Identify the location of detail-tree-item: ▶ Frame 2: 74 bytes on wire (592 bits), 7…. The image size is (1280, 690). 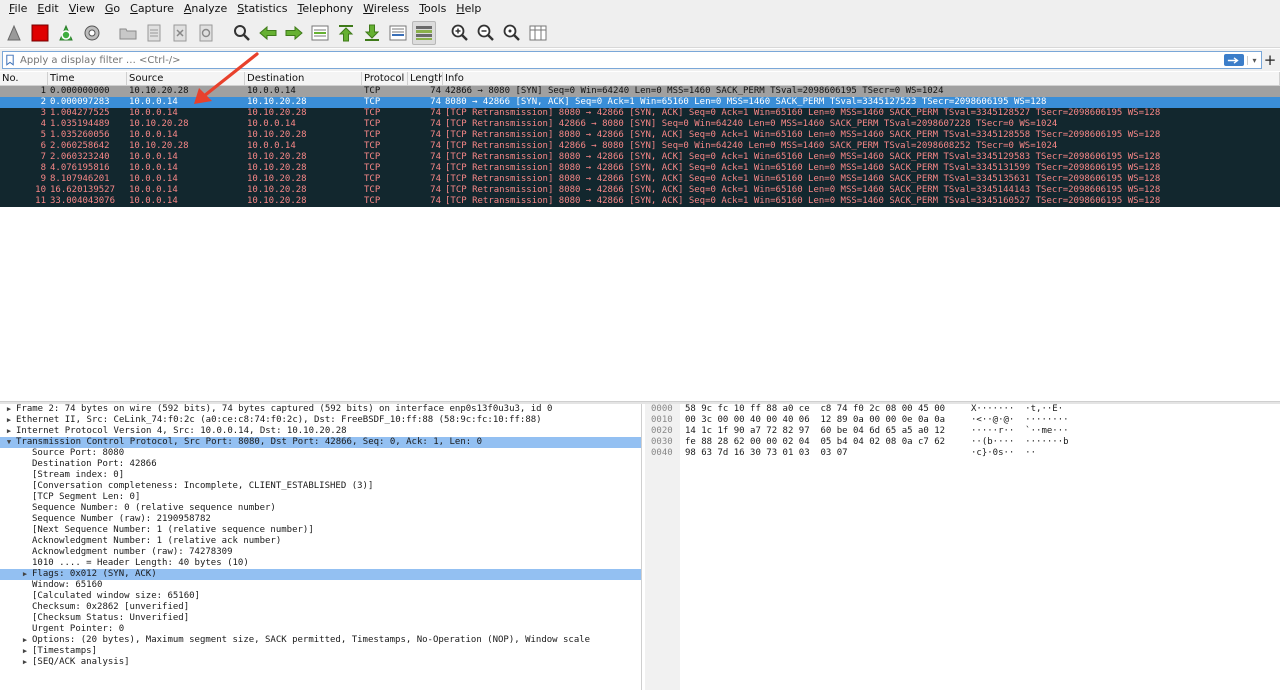
(320, 409).